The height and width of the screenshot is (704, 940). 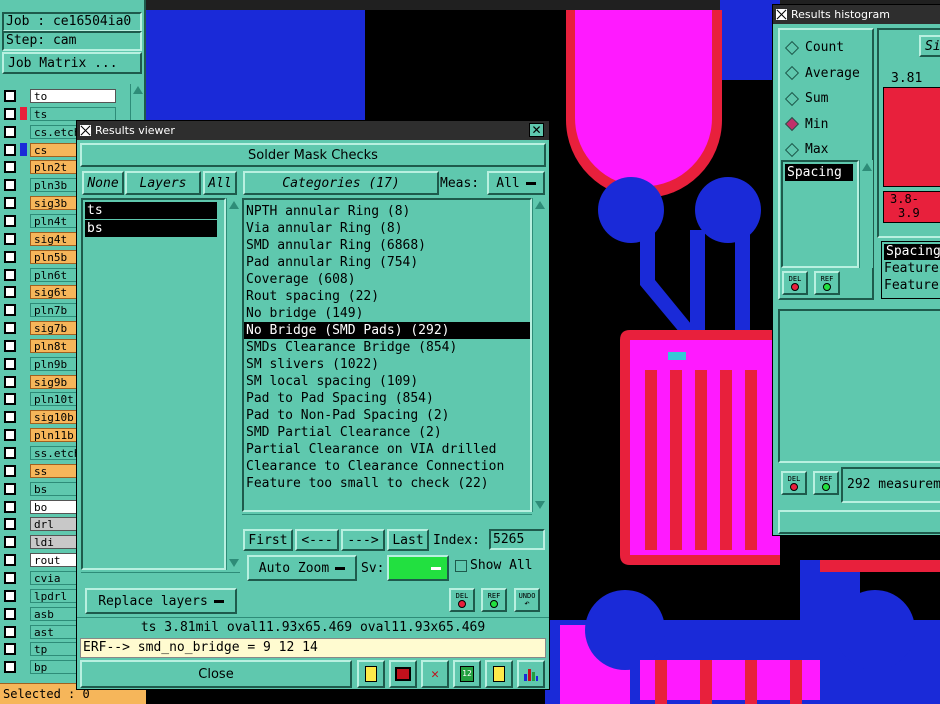 I want to click on histogram-measure-list: Spacing, so click(x=820, y=214).